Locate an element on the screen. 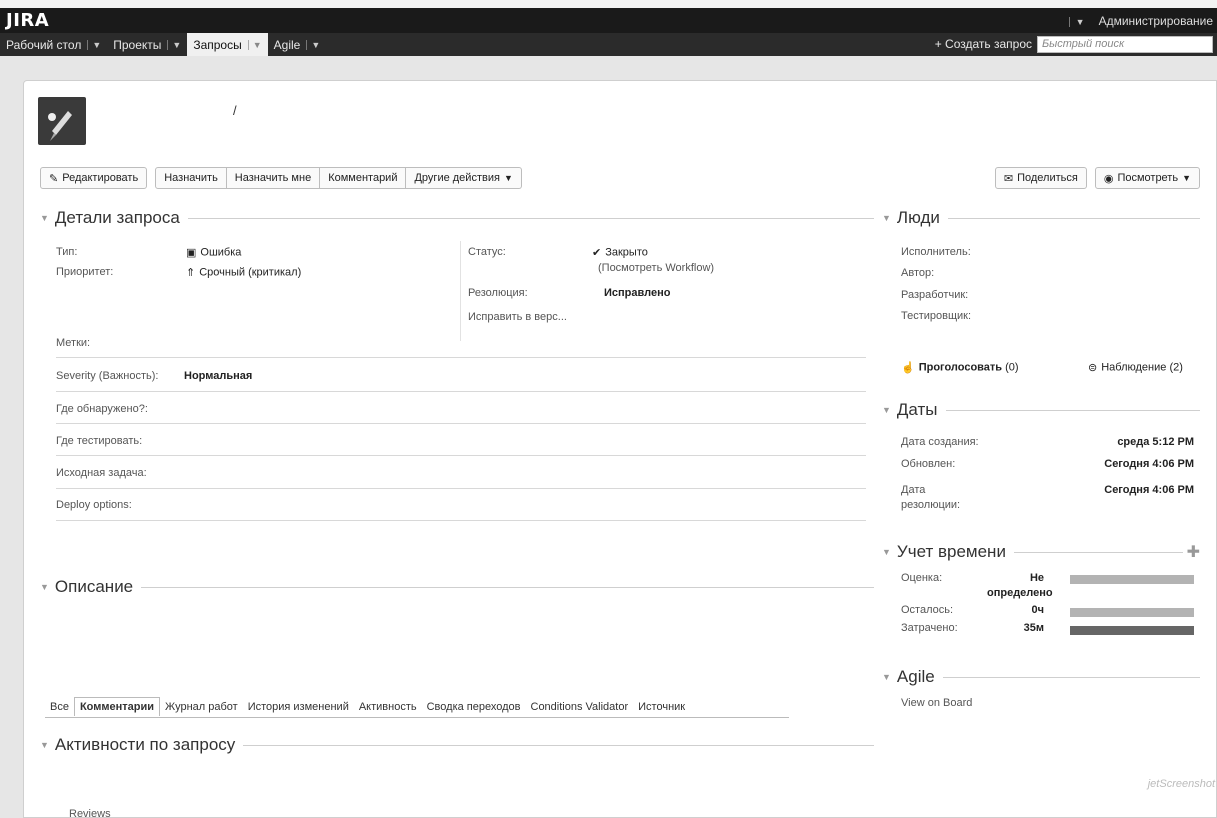 Image resolution: width=1217 pixels, height=818 pixels. time-tracking-section-header: ▼ Учет времени ✚ is located at coordinates (1041, 552).